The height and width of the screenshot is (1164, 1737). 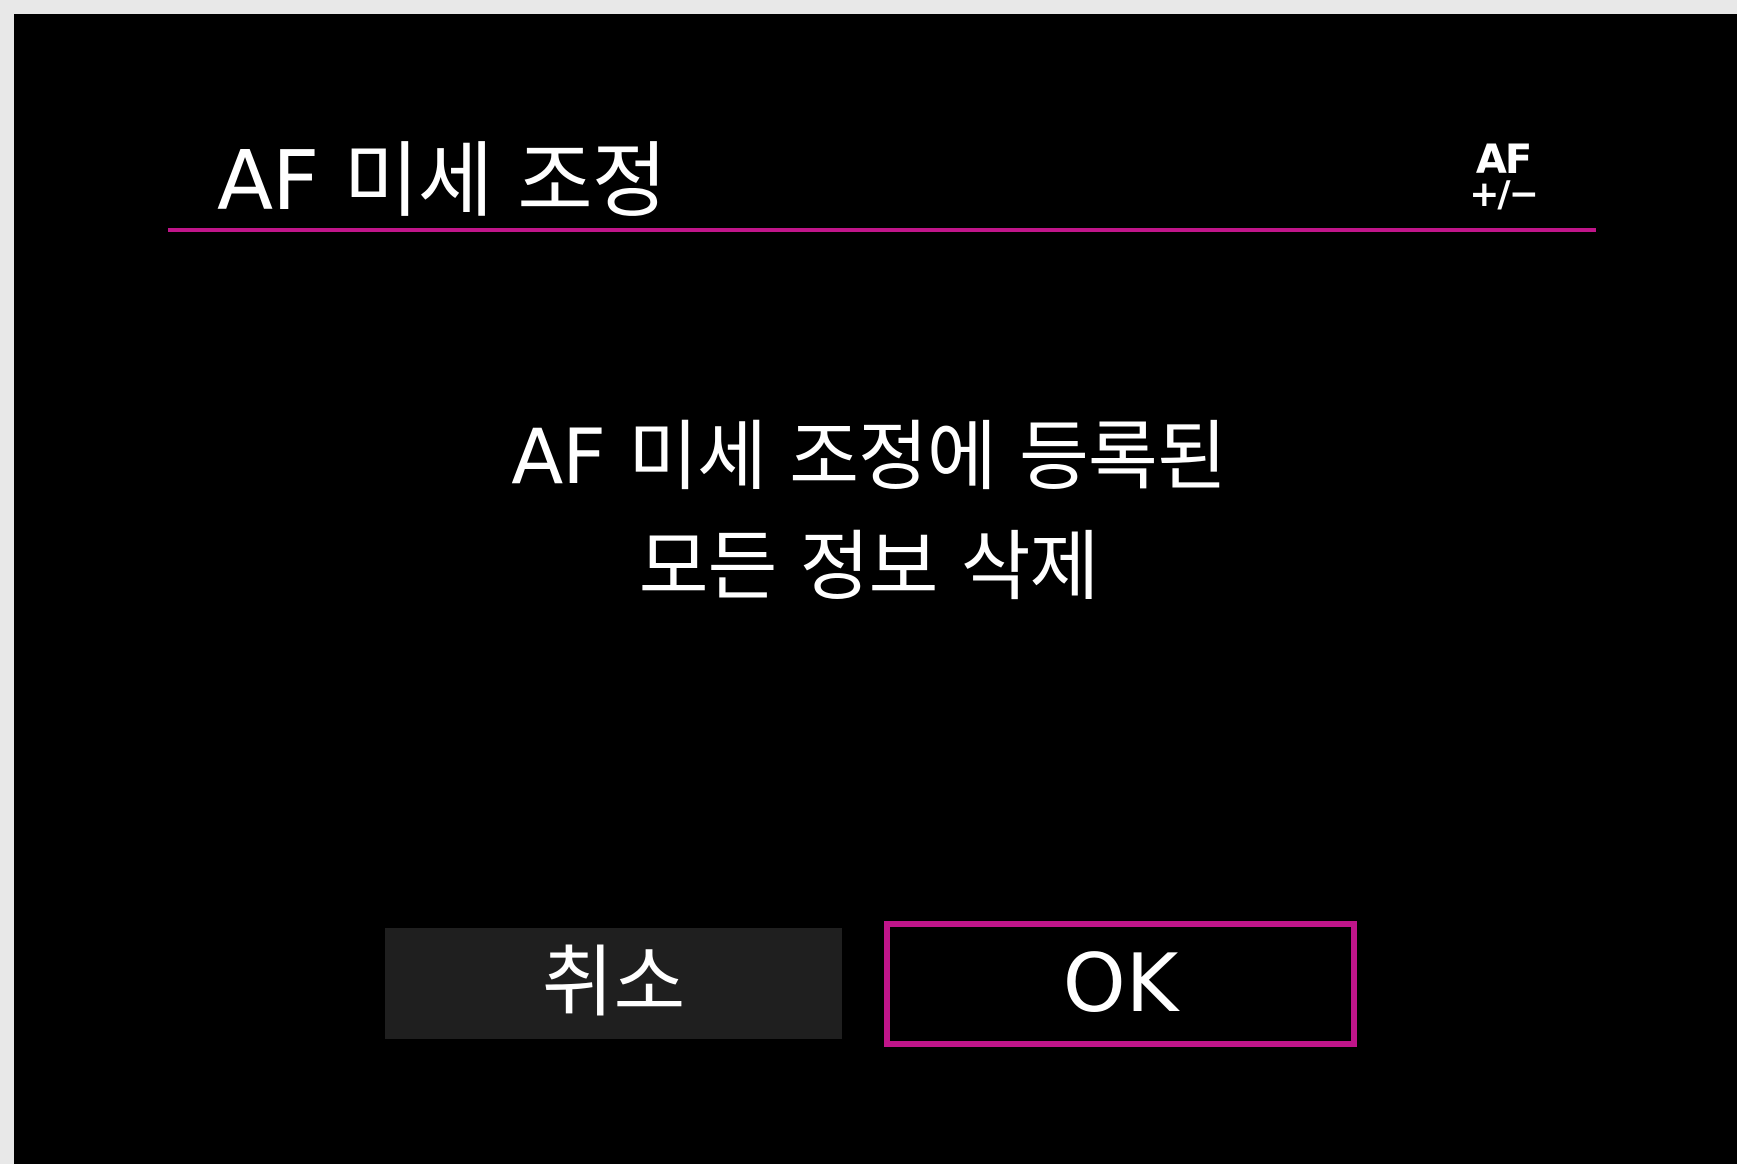 What do you see at coordinates (882, 230) in the screenshot?
I see `title-divider` at bounding box center [882, 230].